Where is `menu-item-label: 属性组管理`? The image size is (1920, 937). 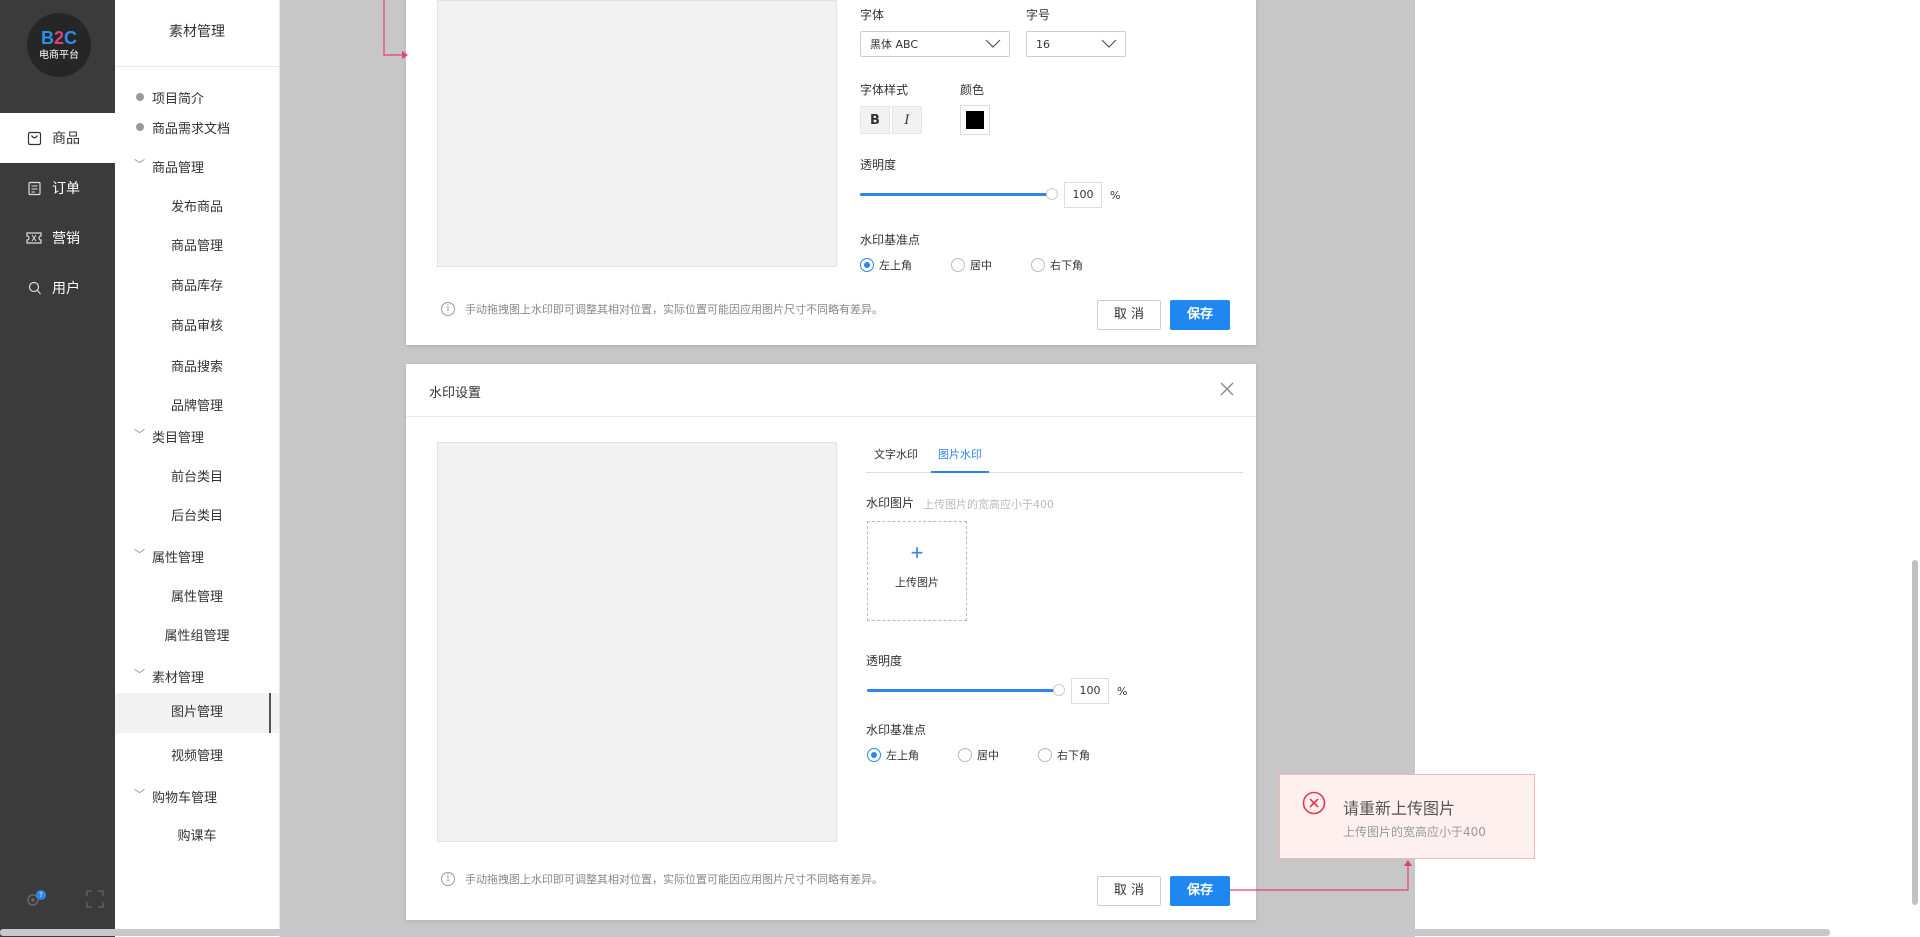 menu-item-label: 属性组管理 is located at coordinates (197, 636).